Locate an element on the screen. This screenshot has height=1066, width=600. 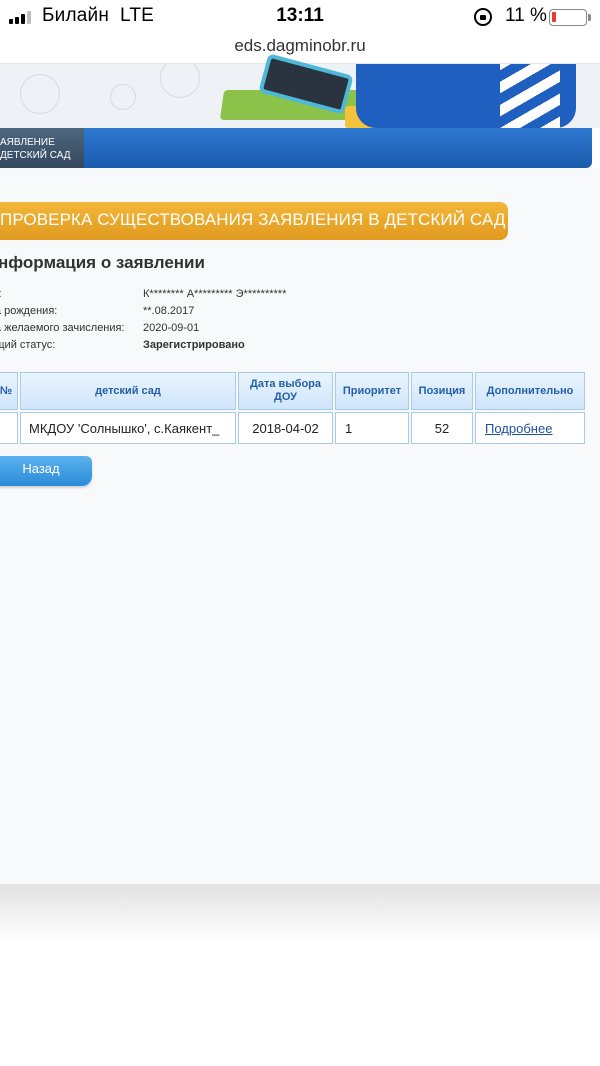
back-button: Назад is located at coordinates (46, 471).